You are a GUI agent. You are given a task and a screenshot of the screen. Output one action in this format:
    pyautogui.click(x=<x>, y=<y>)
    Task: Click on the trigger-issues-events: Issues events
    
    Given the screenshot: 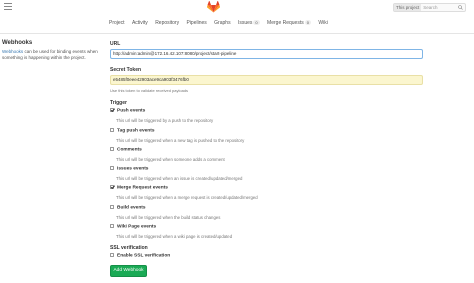 What is the action you would take?
    pyautogui.click(x=129, y=168)
    